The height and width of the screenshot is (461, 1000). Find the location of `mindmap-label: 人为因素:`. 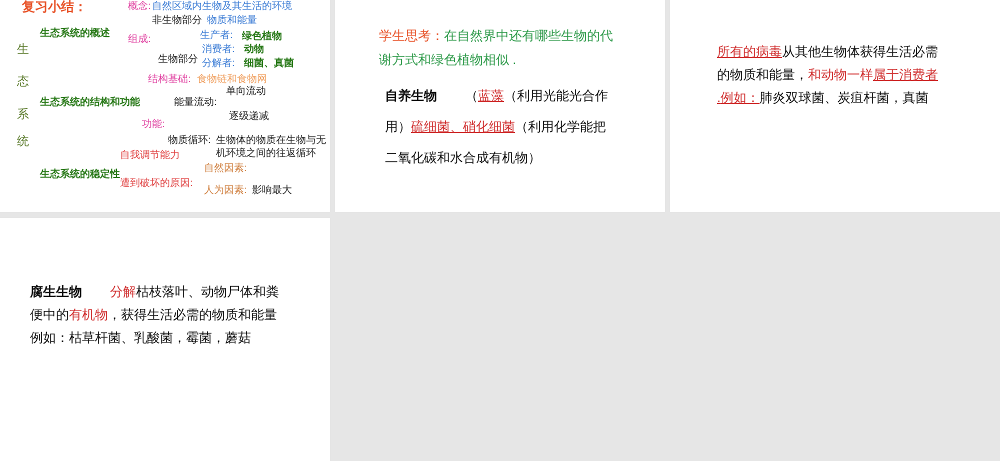

mindmap-label: 人为因素: is located at coordinates (225, 191).